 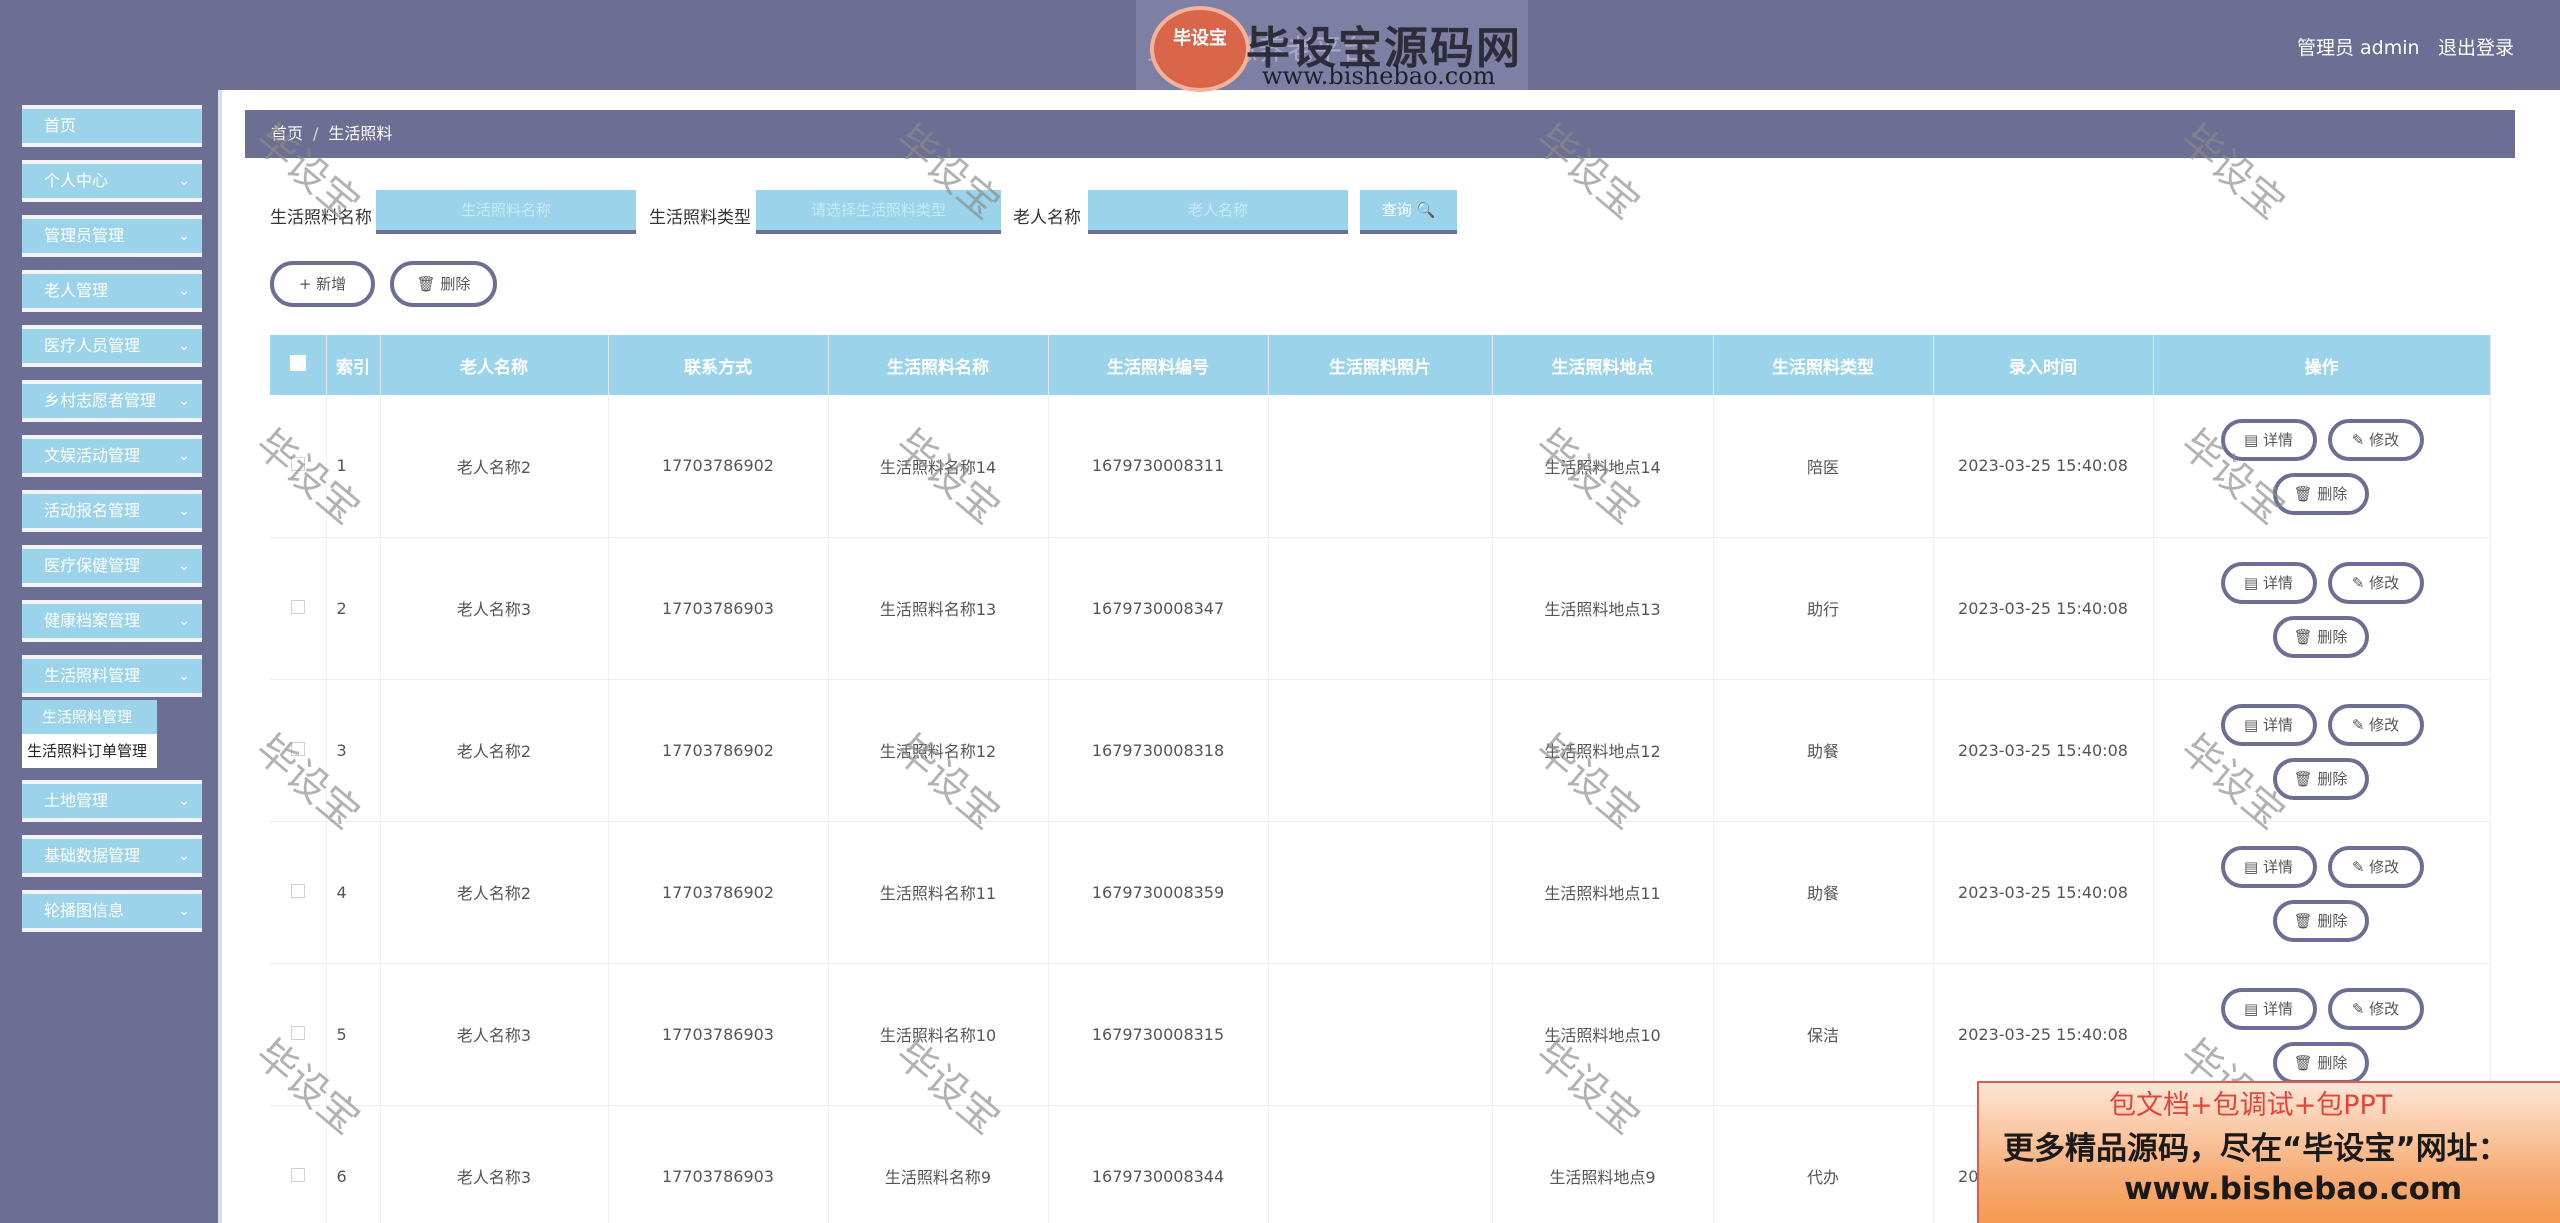 I want to click on cell-code: 1679730008347, so click(x=1158, y=608).